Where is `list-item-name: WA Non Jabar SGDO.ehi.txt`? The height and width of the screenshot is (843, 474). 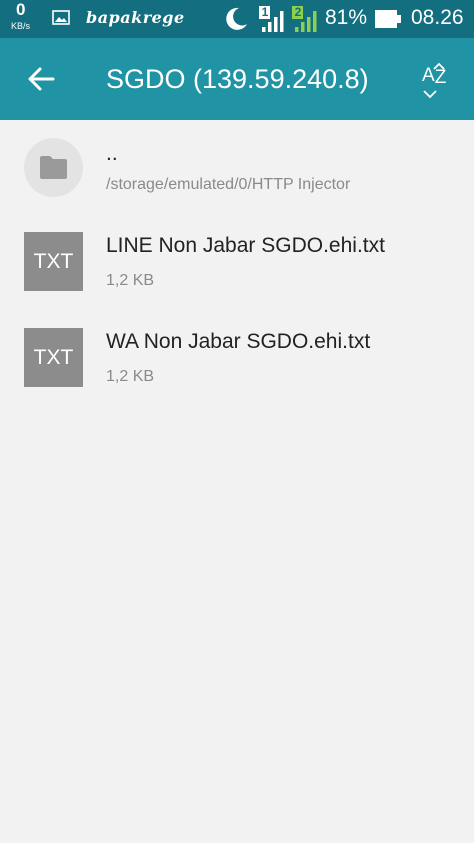 list-item-name: WA Non Jabar SGDO.ehi.txt is located at coordinates (238, 341).